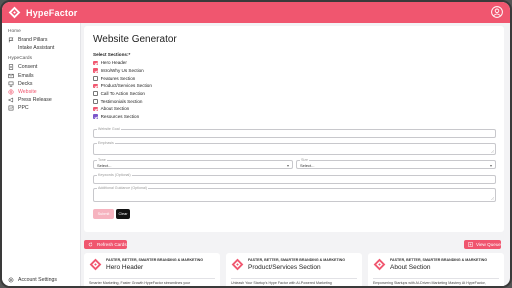 The image size is (512, 288). What do you see at coordinates (11, 67) in the screenshot?
I see `document-icon` at bounding box center [11, 67].